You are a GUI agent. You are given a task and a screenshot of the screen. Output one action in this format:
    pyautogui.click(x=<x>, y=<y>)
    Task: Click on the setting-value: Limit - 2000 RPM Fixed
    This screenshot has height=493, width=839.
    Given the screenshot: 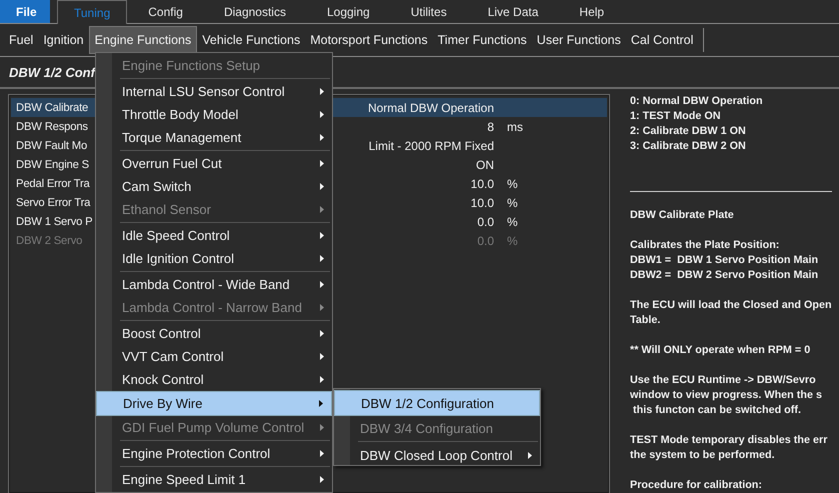 What is the action you would take?
    pyautogui.click(x=431, y=145)
    